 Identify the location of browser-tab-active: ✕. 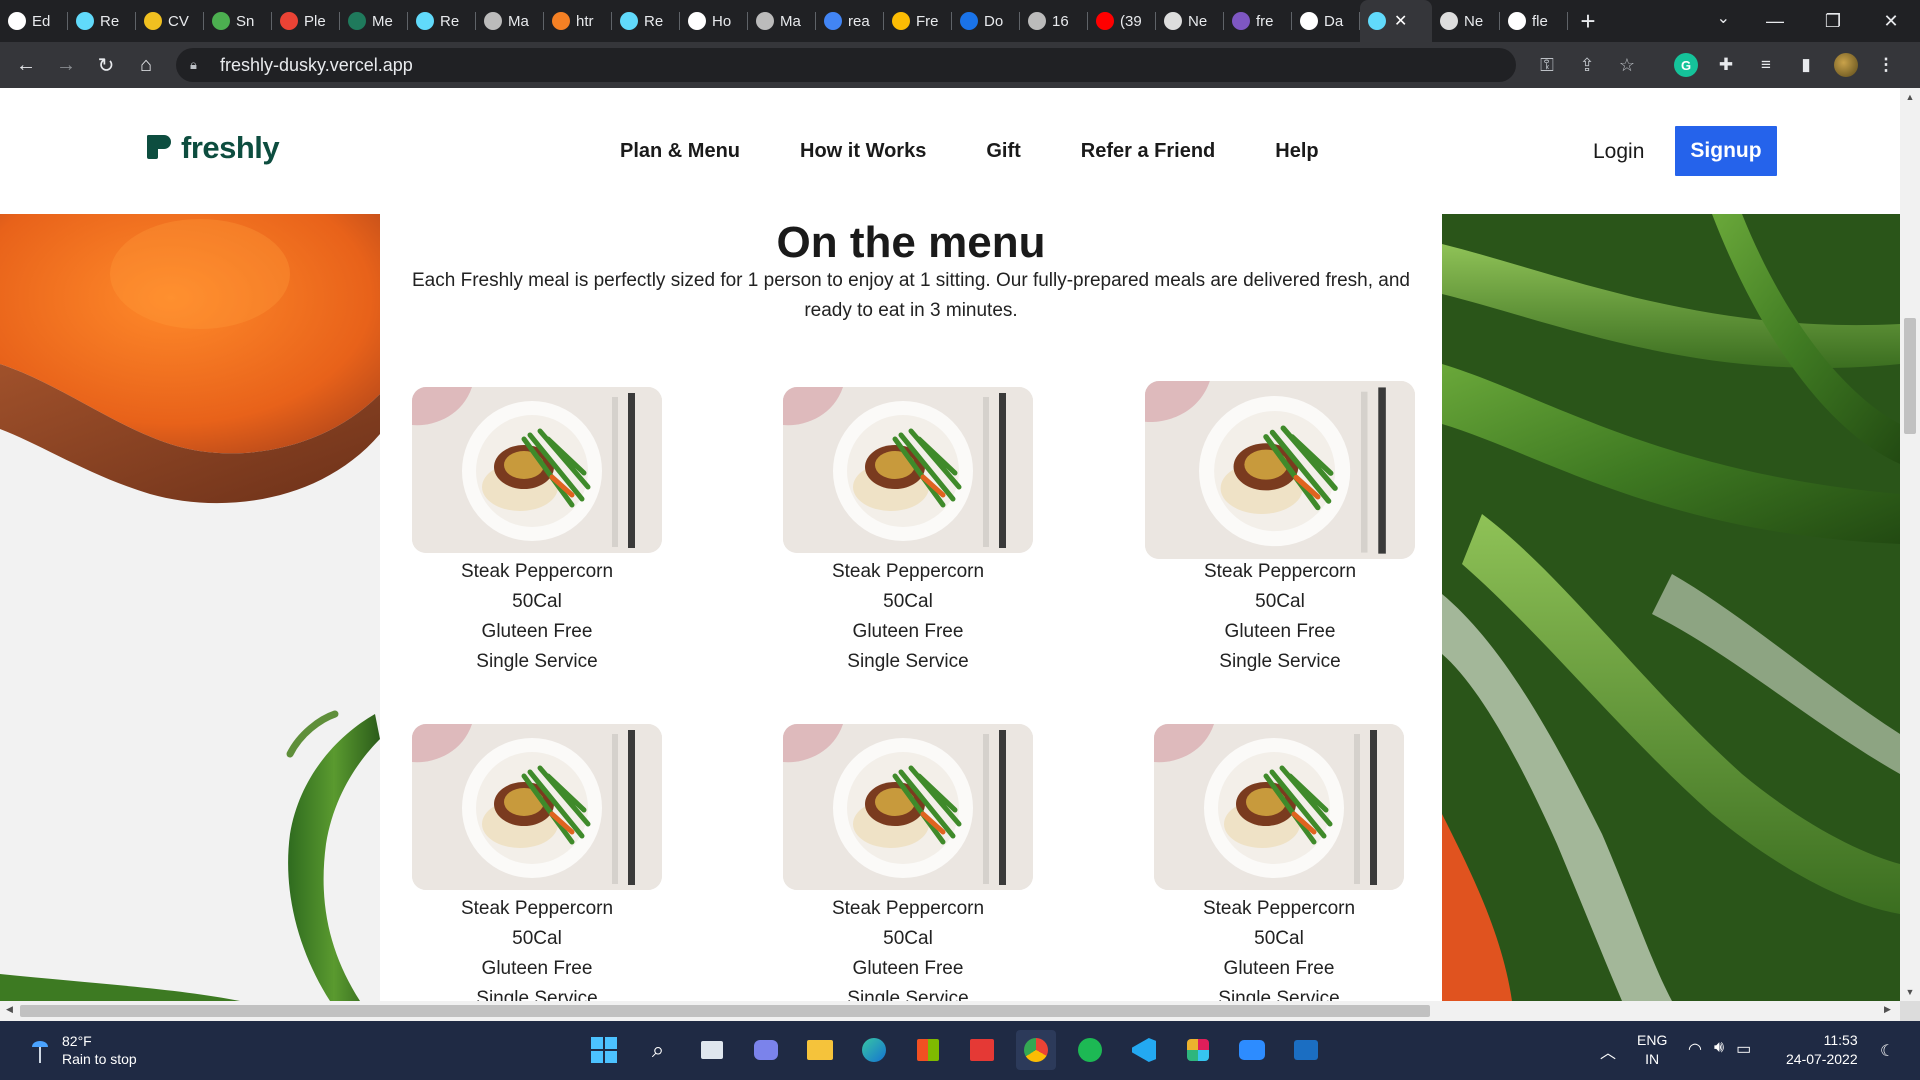
(1396, 21).